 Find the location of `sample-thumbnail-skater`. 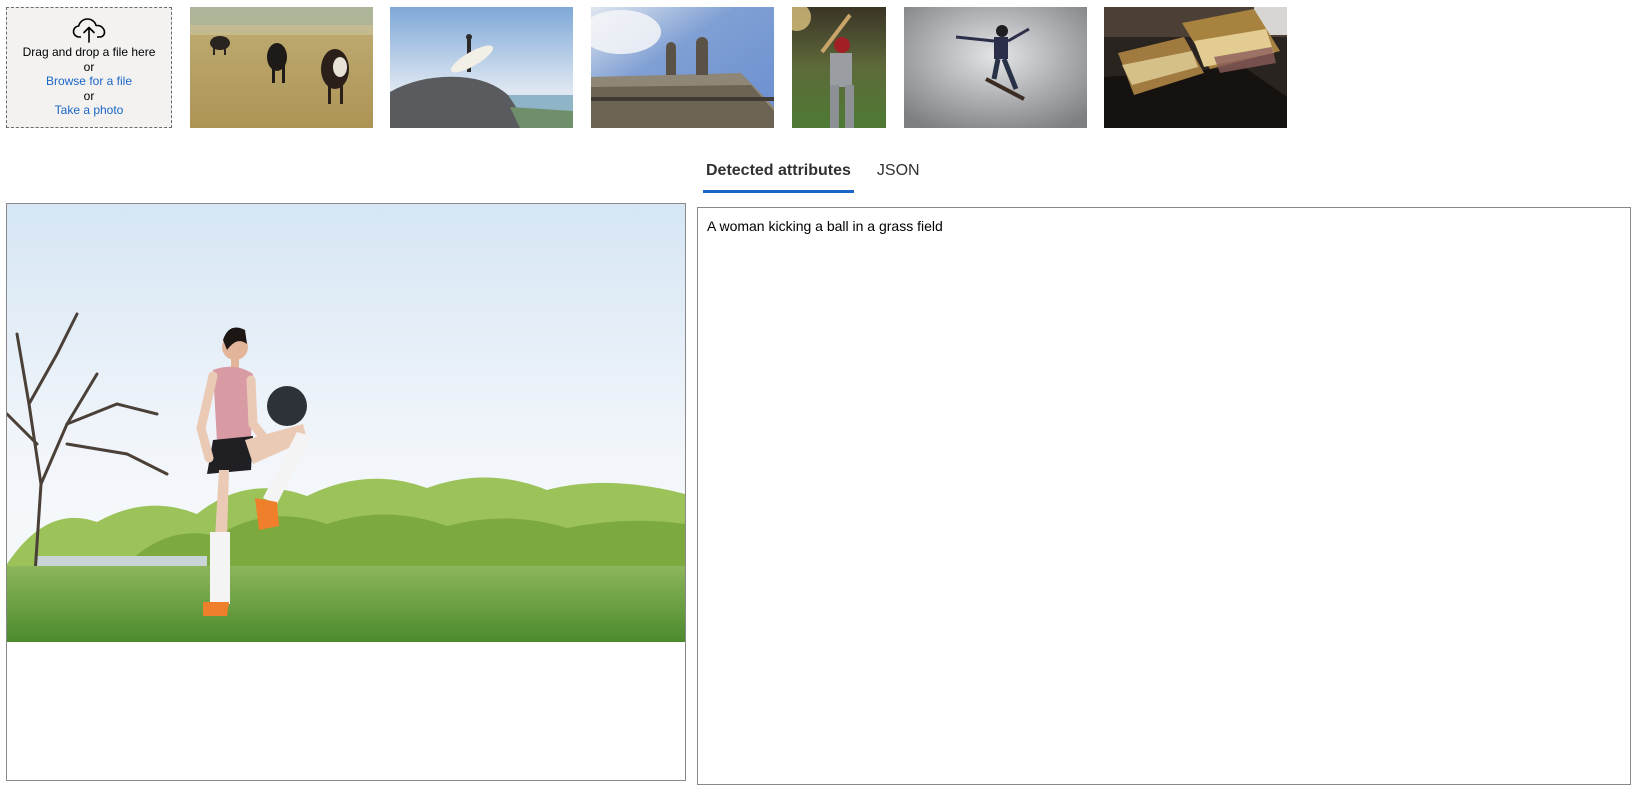

sample-thumbnail-skater is located at coordinates (995, 67).